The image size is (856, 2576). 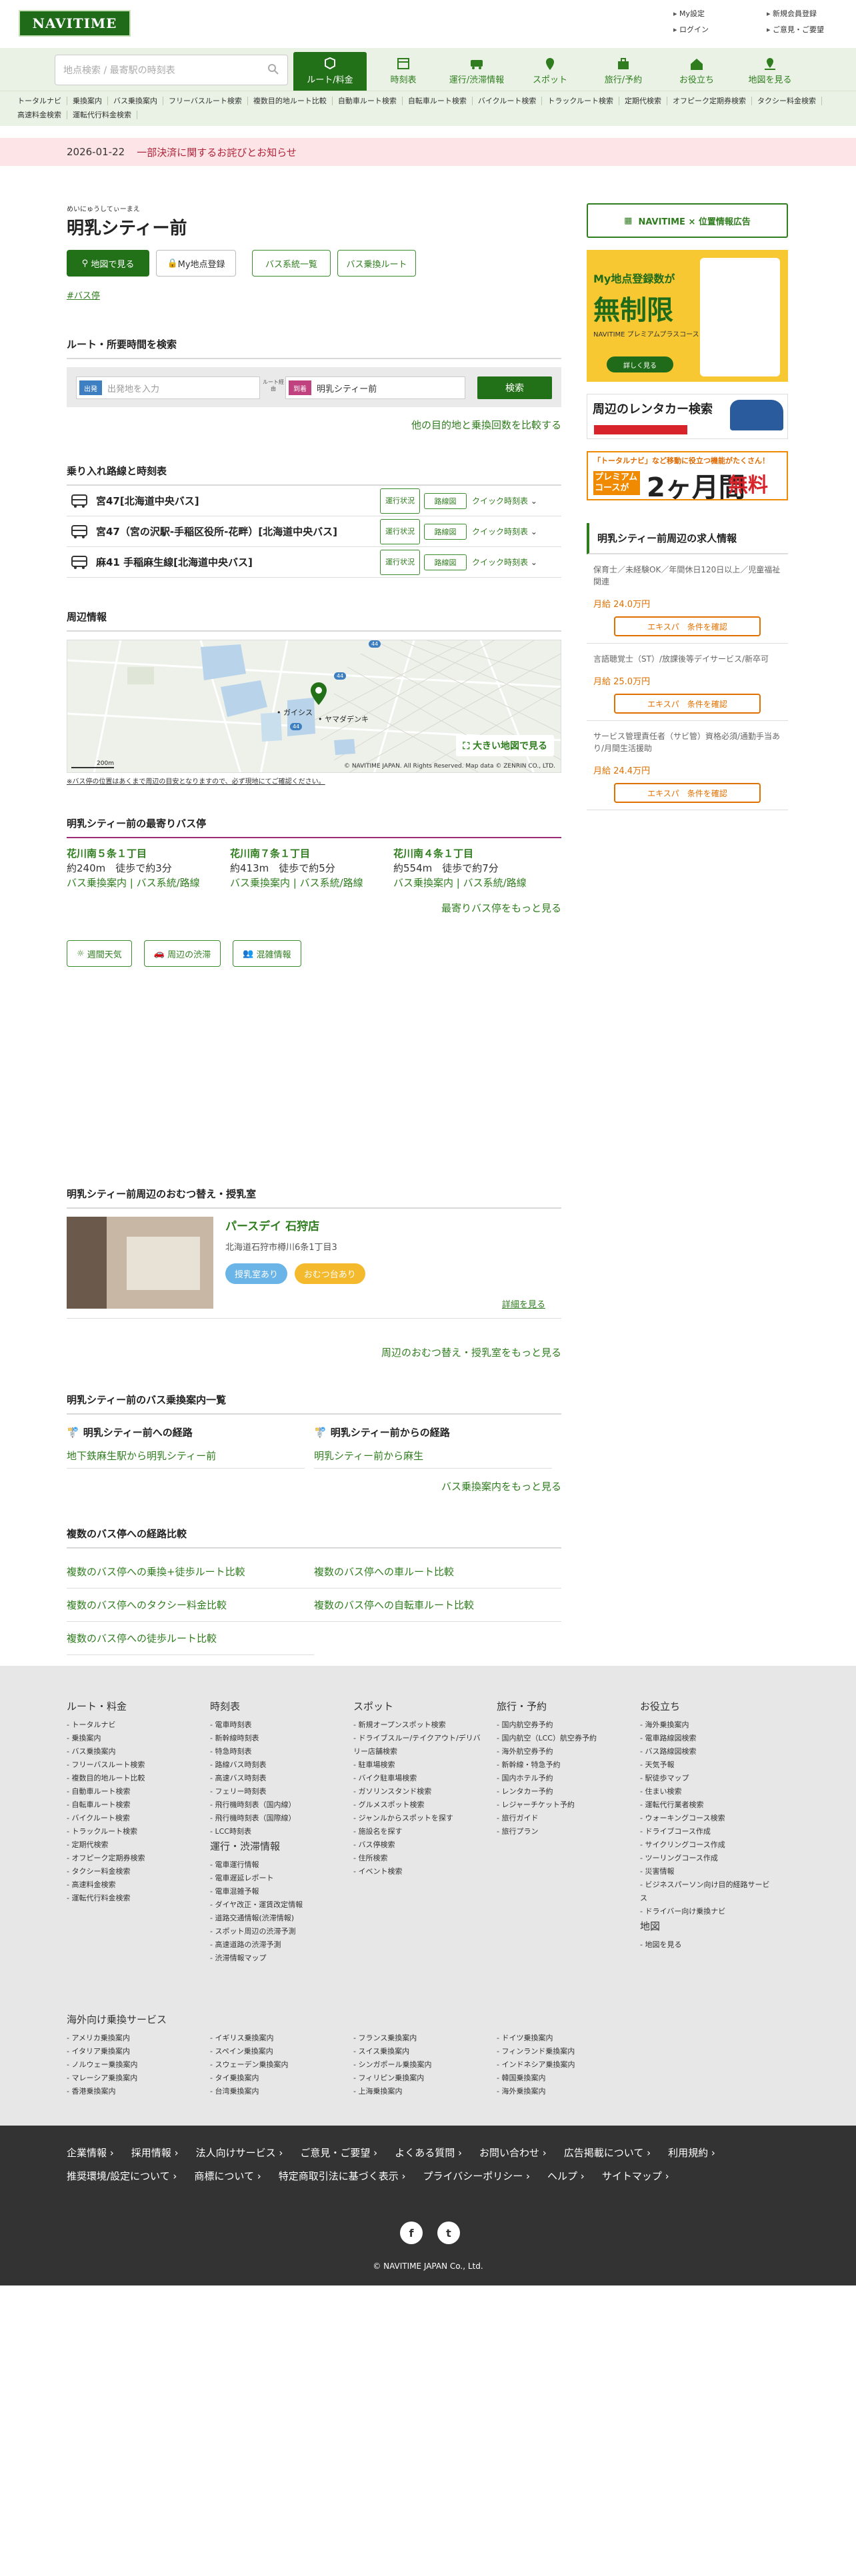 I want to click on sublink-item: 乗換案内, so click(x=87, y=101).